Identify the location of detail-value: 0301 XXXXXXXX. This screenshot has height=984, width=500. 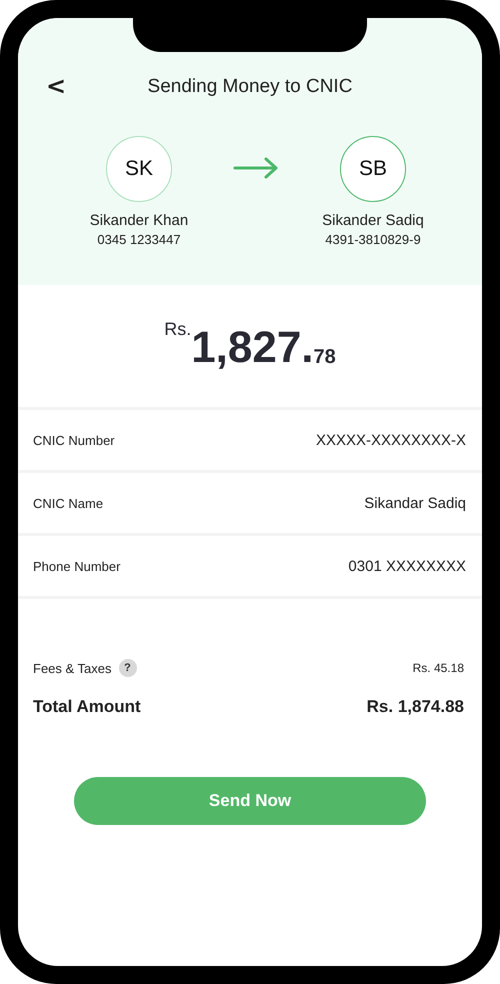
(407, 566).